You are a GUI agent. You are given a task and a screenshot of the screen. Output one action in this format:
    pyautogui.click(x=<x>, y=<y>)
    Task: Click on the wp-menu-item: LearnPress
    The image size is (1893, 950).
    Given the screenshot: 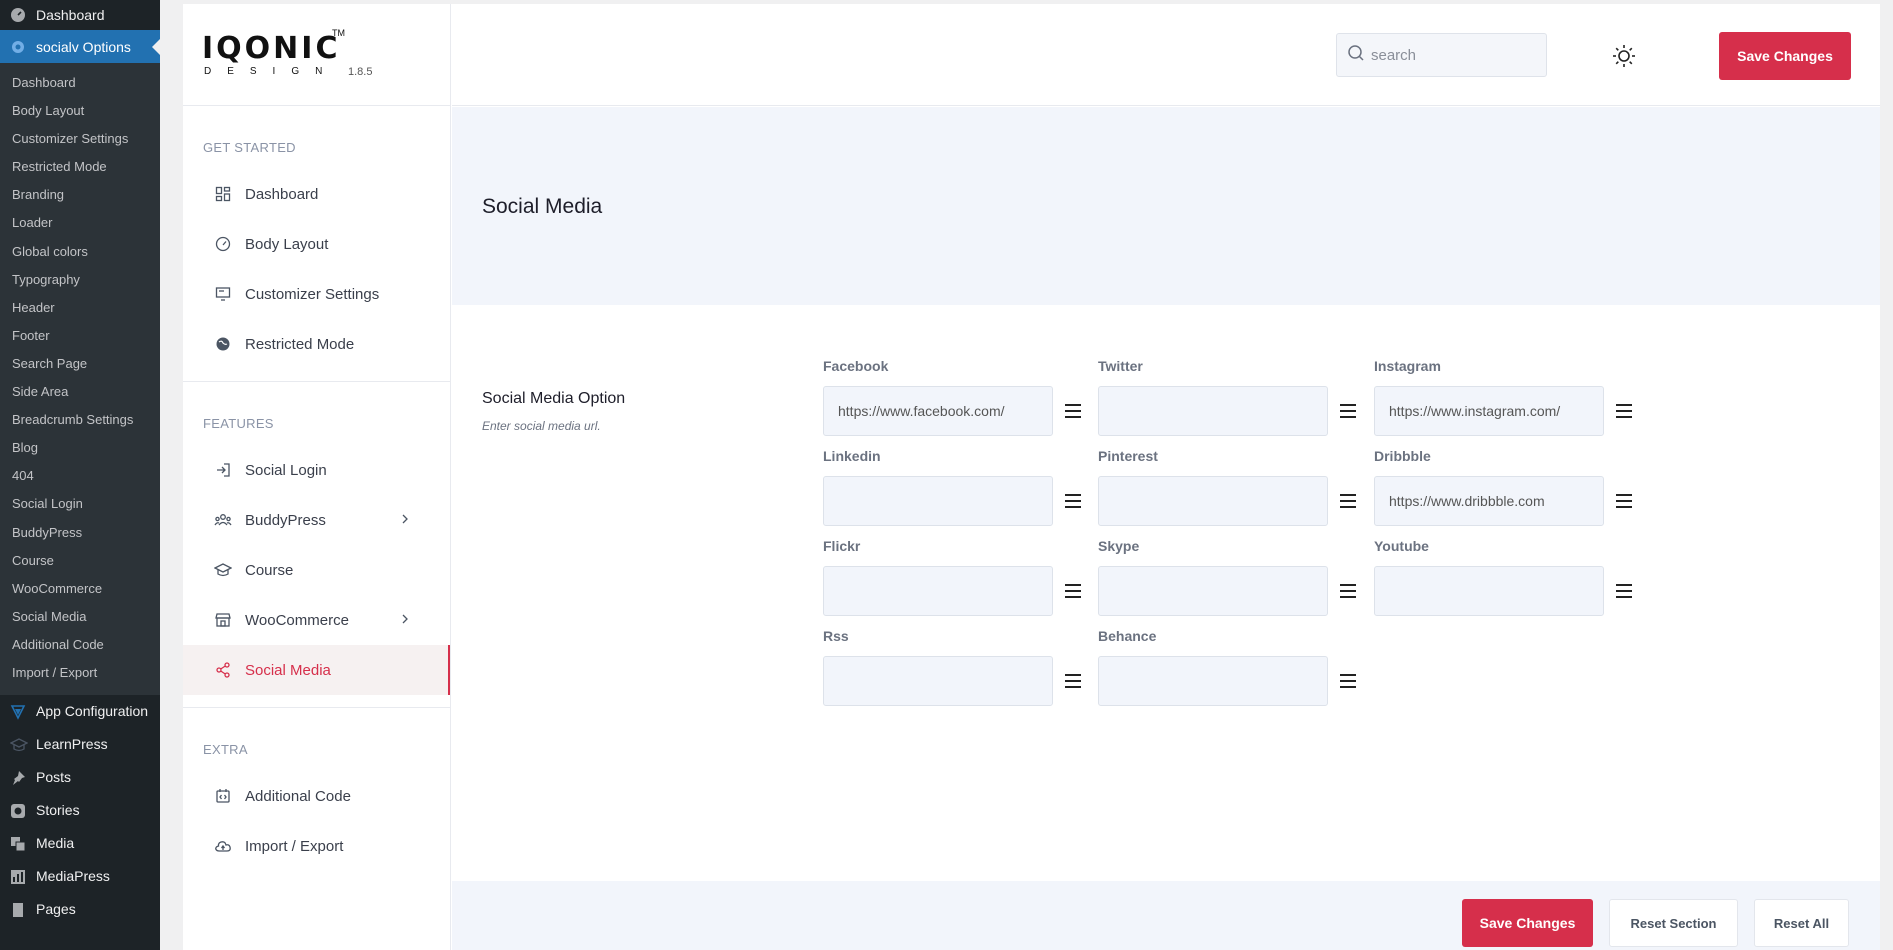 What is the action you would take?
    pyautogui.click(x=80, y=744)
    